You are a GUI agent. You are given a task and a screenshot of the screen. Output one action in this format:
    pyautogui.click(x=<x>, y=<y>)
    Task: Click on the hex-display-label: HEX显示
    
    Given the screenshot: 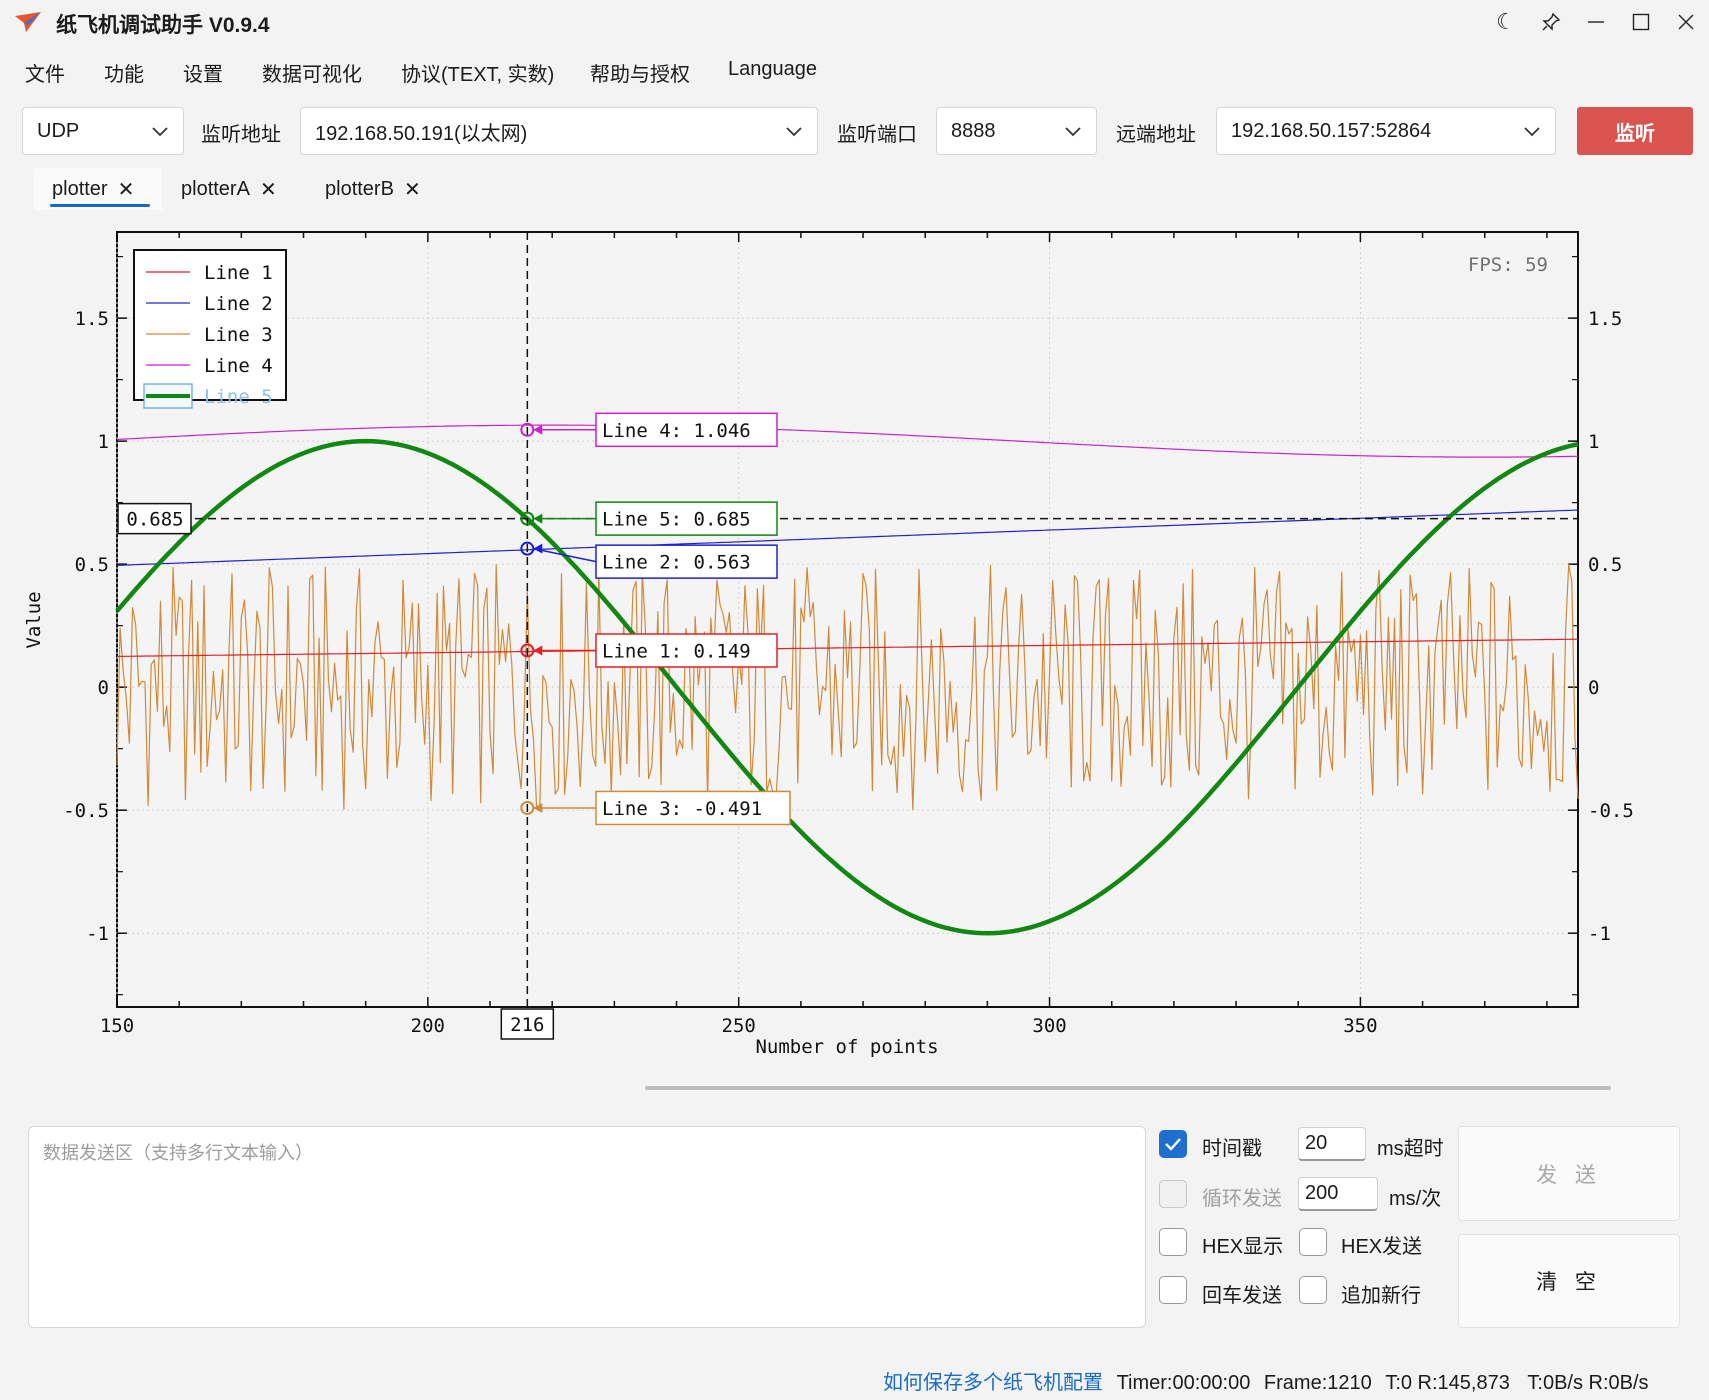 What is the action you would take?
    pyautogui.click(x=1243, y=1247)
    